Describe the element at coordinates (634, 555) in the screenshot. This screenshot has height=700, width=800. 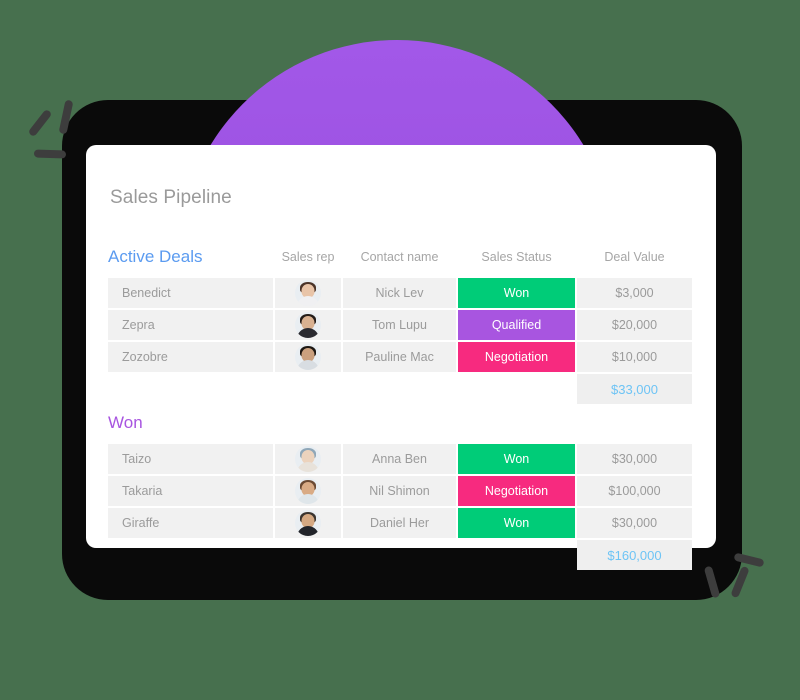
I see `subtotal-value: $160,000` at that location.